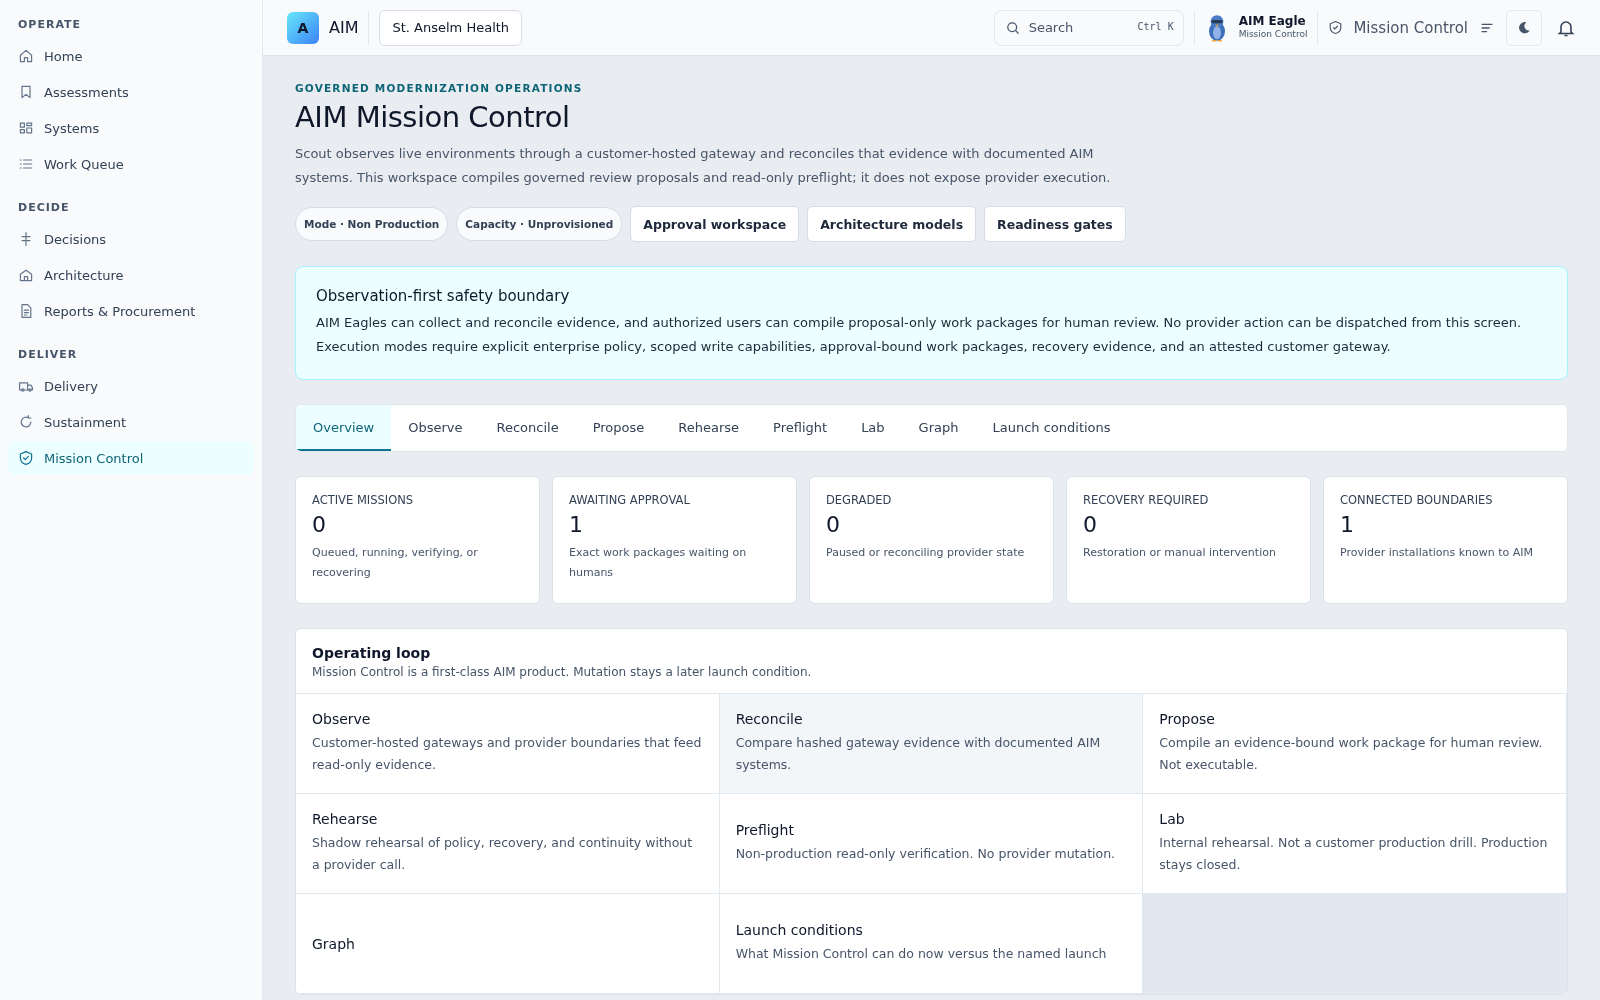 This screenshot has height=1000, width=1600. I want to click on nav-item: Decisions, so click(131, 239).